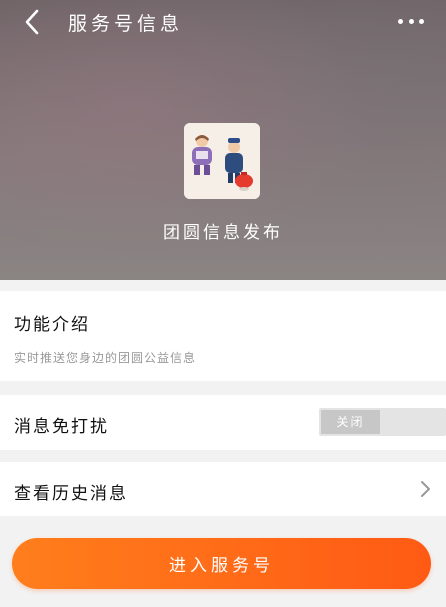 This screenshot has height=607, width=446. Describe the element at coordinates (223, 336) in the screenshot. I see `intro-section: 功能介绍 实时推送您身边的团圆公益信息` at that location.